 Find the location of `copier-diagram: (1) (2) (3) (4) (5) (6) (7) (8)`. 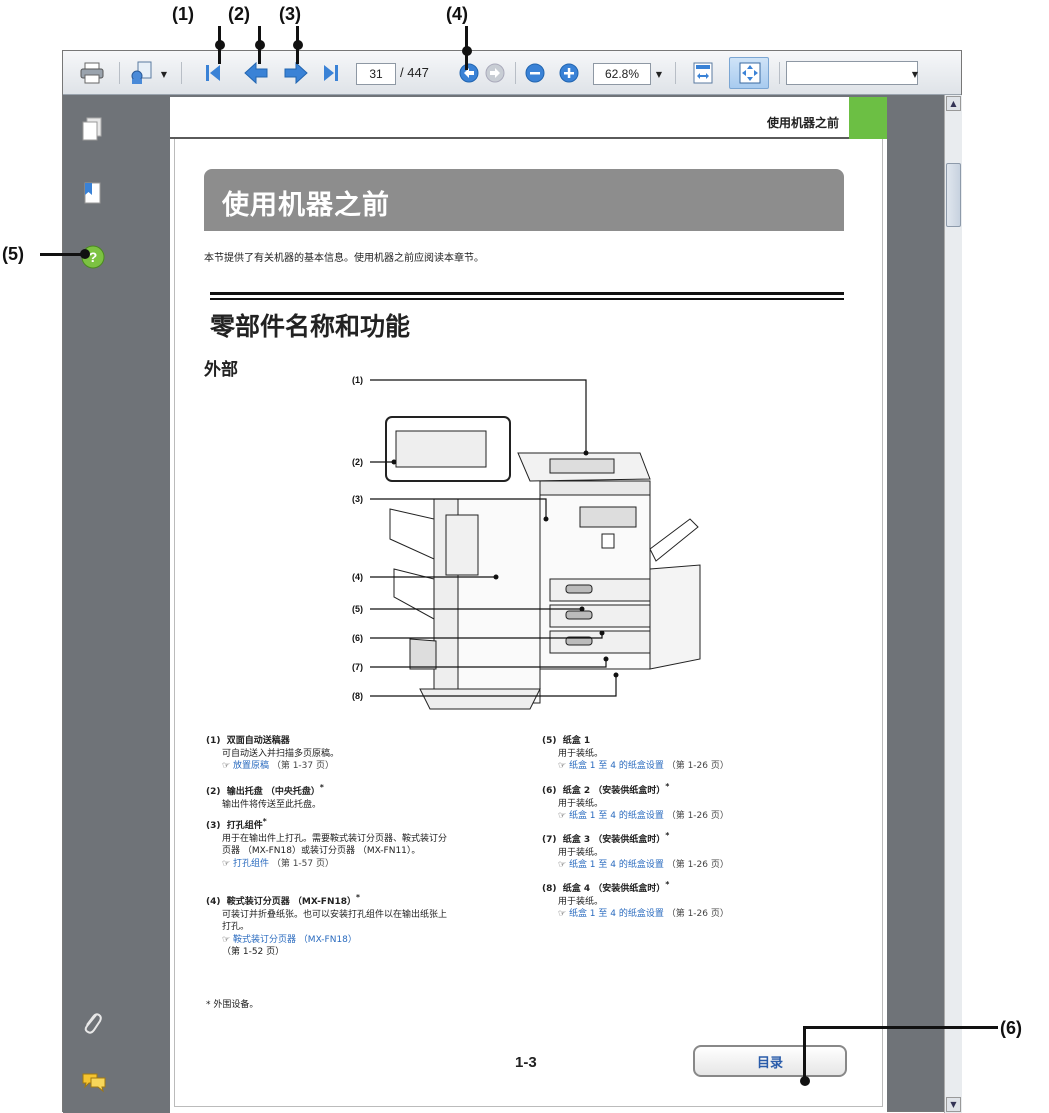

copier-diagram: (1) (2) (3) (4) (5) (6) (7) (8) is located at coordinates (526, 542).